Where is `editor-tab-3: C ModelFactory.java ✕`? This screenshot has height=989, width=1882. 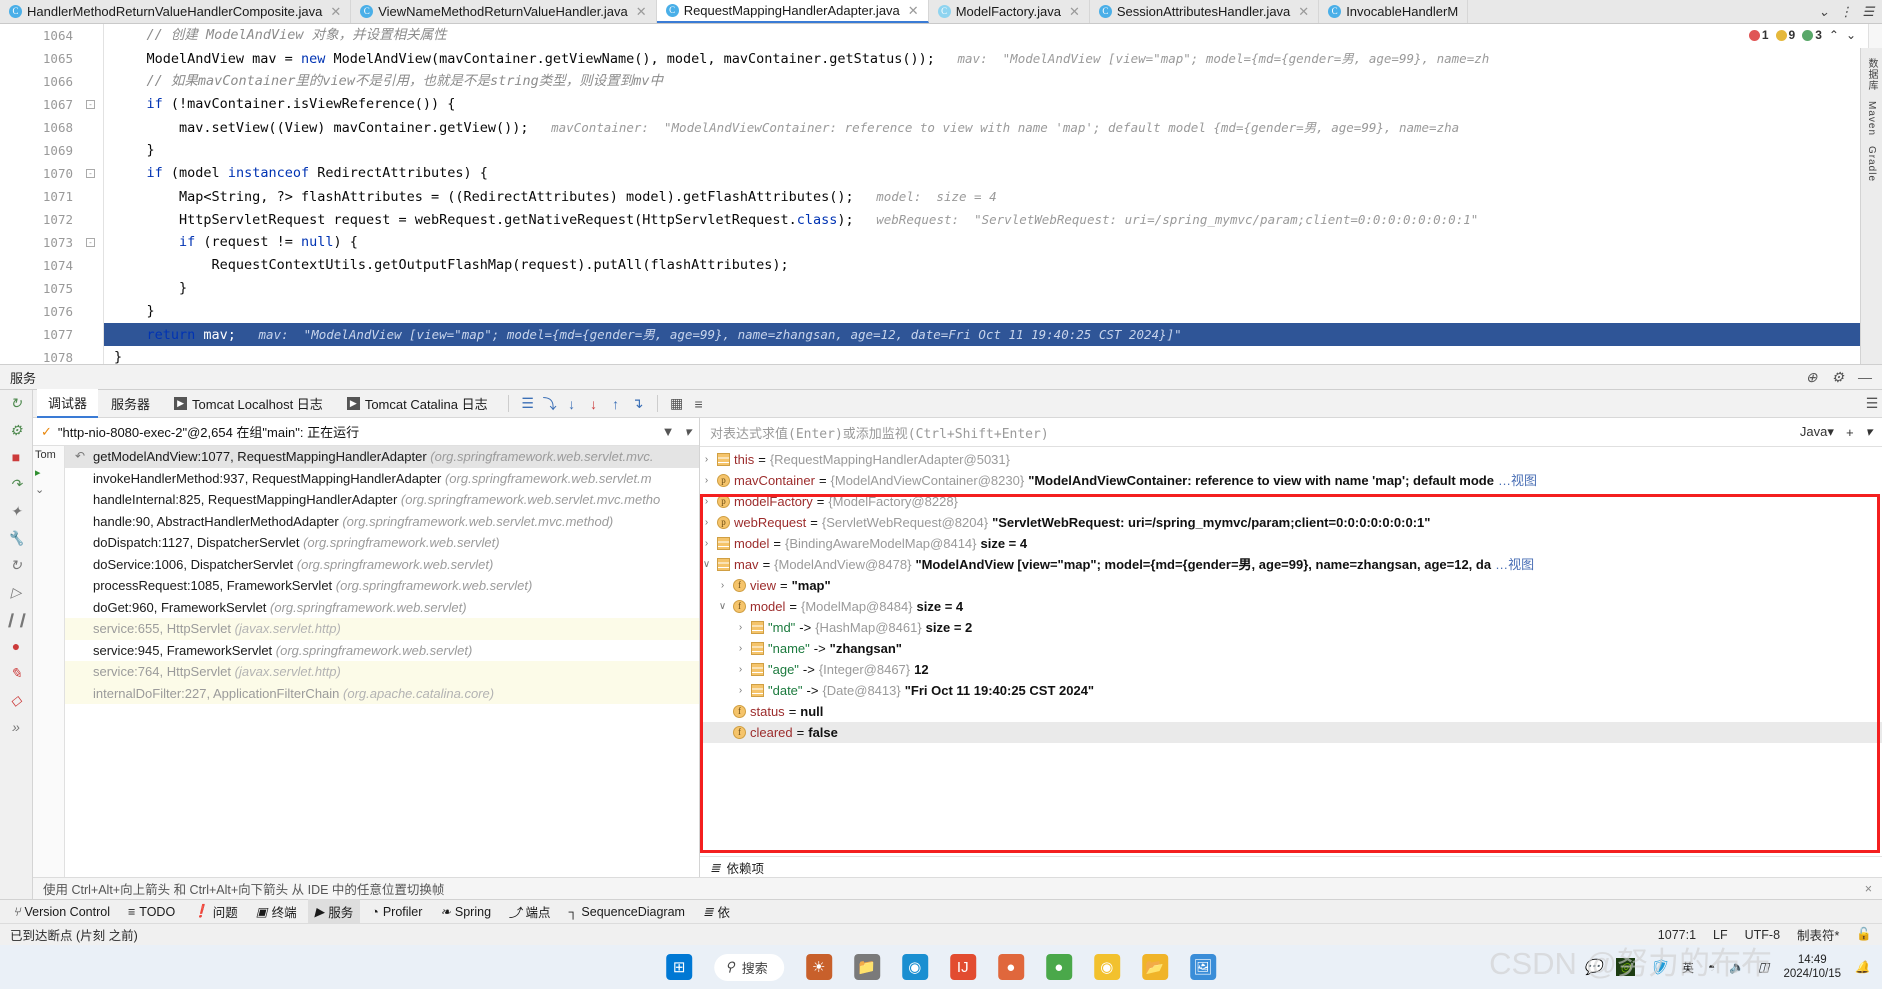 editor-tab-3: C ModelFactory.java ✕ is located at coordinates (1009, 11).